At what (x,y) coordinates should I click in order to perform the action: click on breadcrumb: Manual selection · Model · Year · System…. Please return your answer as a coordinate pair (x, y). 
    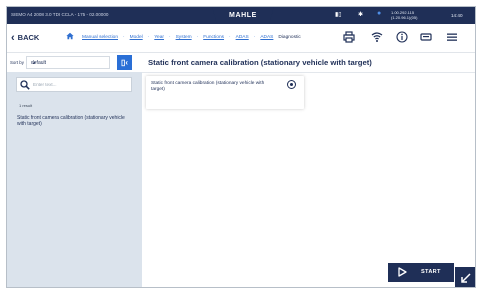
    Looking at the image, I should click on (191, 37).